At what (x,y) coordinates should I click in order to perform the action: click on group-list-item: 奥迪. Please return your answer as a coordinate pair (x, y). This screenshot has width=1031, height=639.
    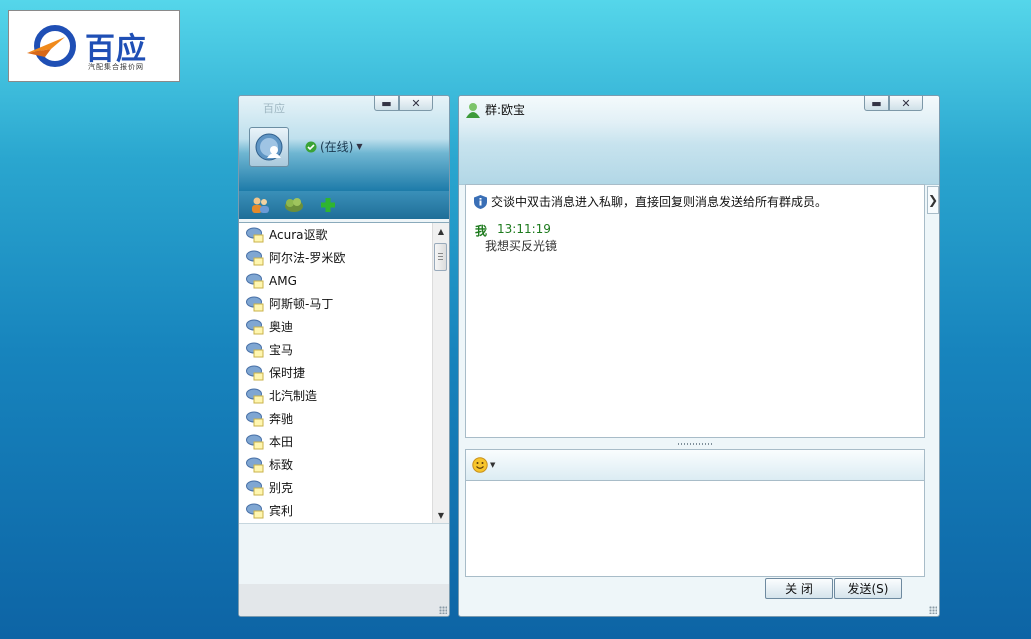
    Looking at the image, I should click on (336, 326).